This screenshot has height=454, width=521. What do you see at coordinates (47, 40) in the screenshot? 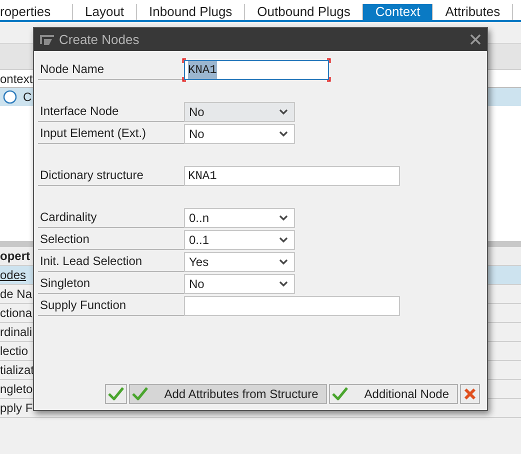
I see `window-icon` at bounding box center [47, 40].